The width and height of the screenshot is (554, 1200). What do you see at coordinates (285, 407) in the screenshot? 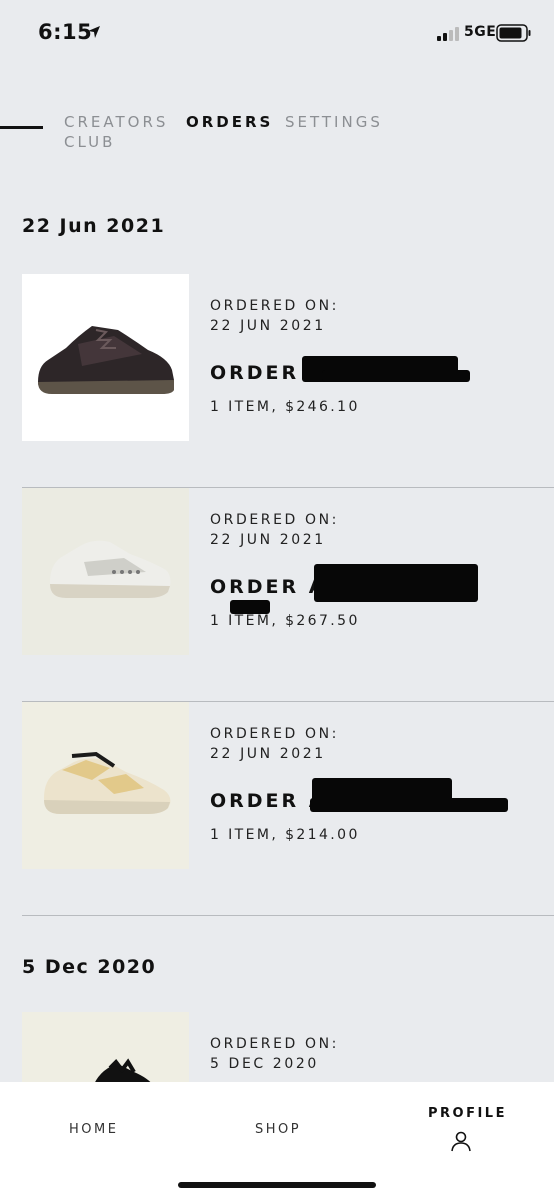
I see `order-summary: 1 ITEM, $246.10` at bounding box center [285, 407].